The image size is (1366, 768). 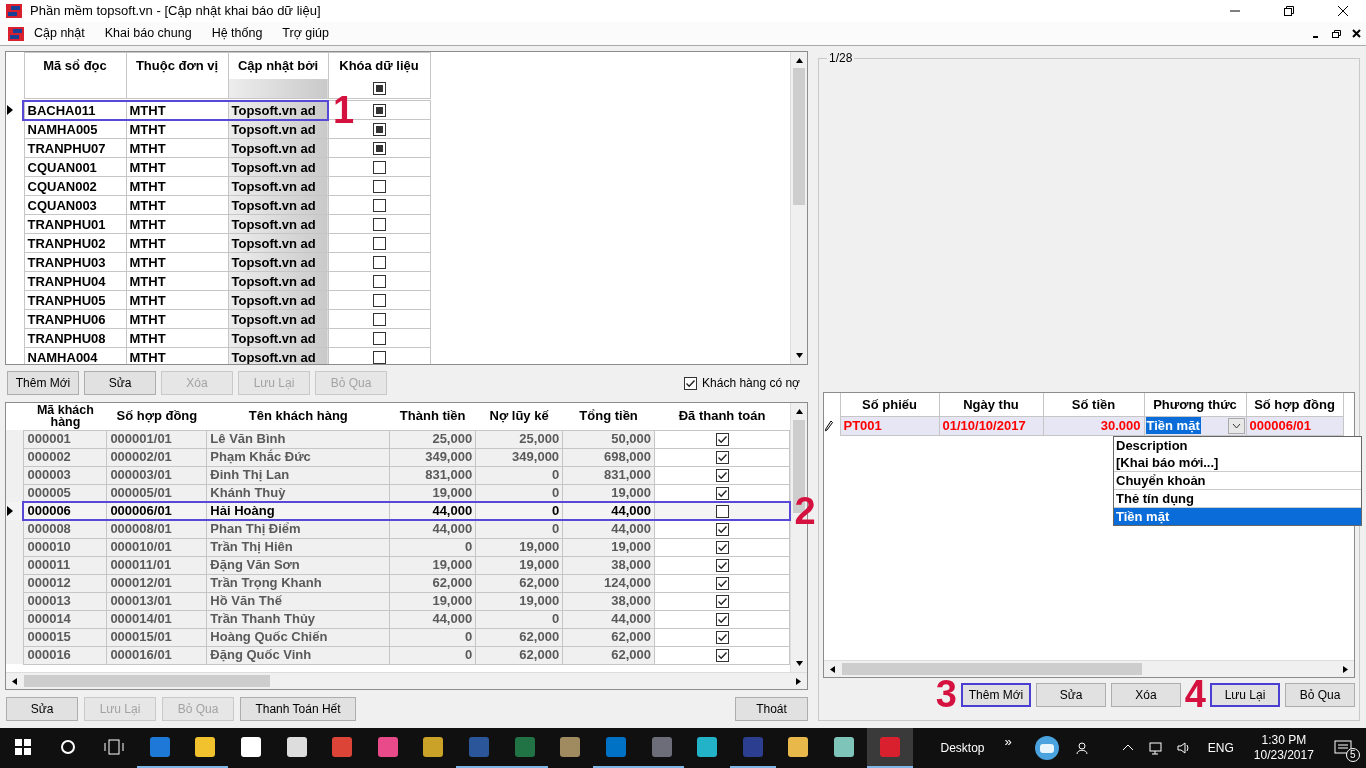 What do you see at coordinates (991, 404) in the screenshot?
I see `column-header: Ngày thu` at bounding box center [991, 404].